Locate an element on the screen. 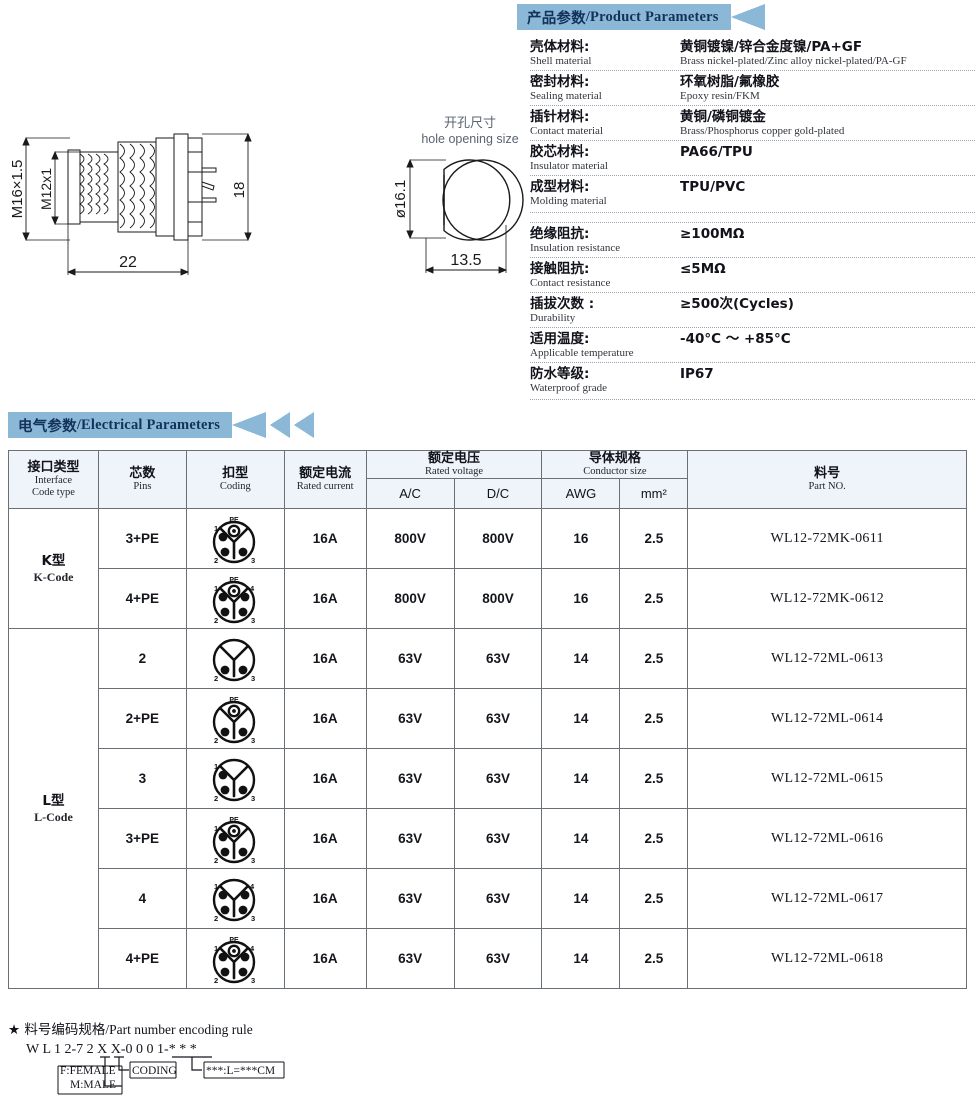 Image resolution: width=975 pixels, height=1097 pixels. header-awg: AWG is located at coordinates (581, 493).